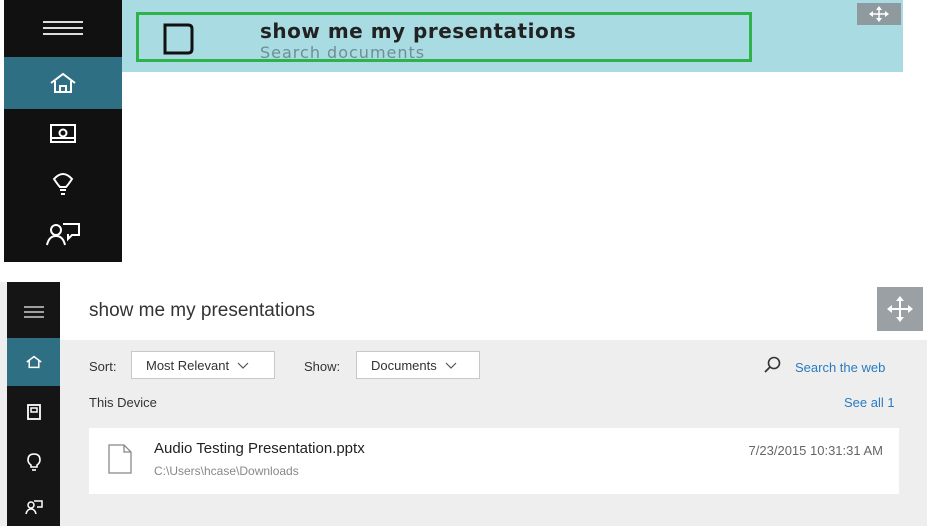  Describe the element at coordinates (869, 402) in the screenshot. I see `see-all-link: See all 1` at that location.